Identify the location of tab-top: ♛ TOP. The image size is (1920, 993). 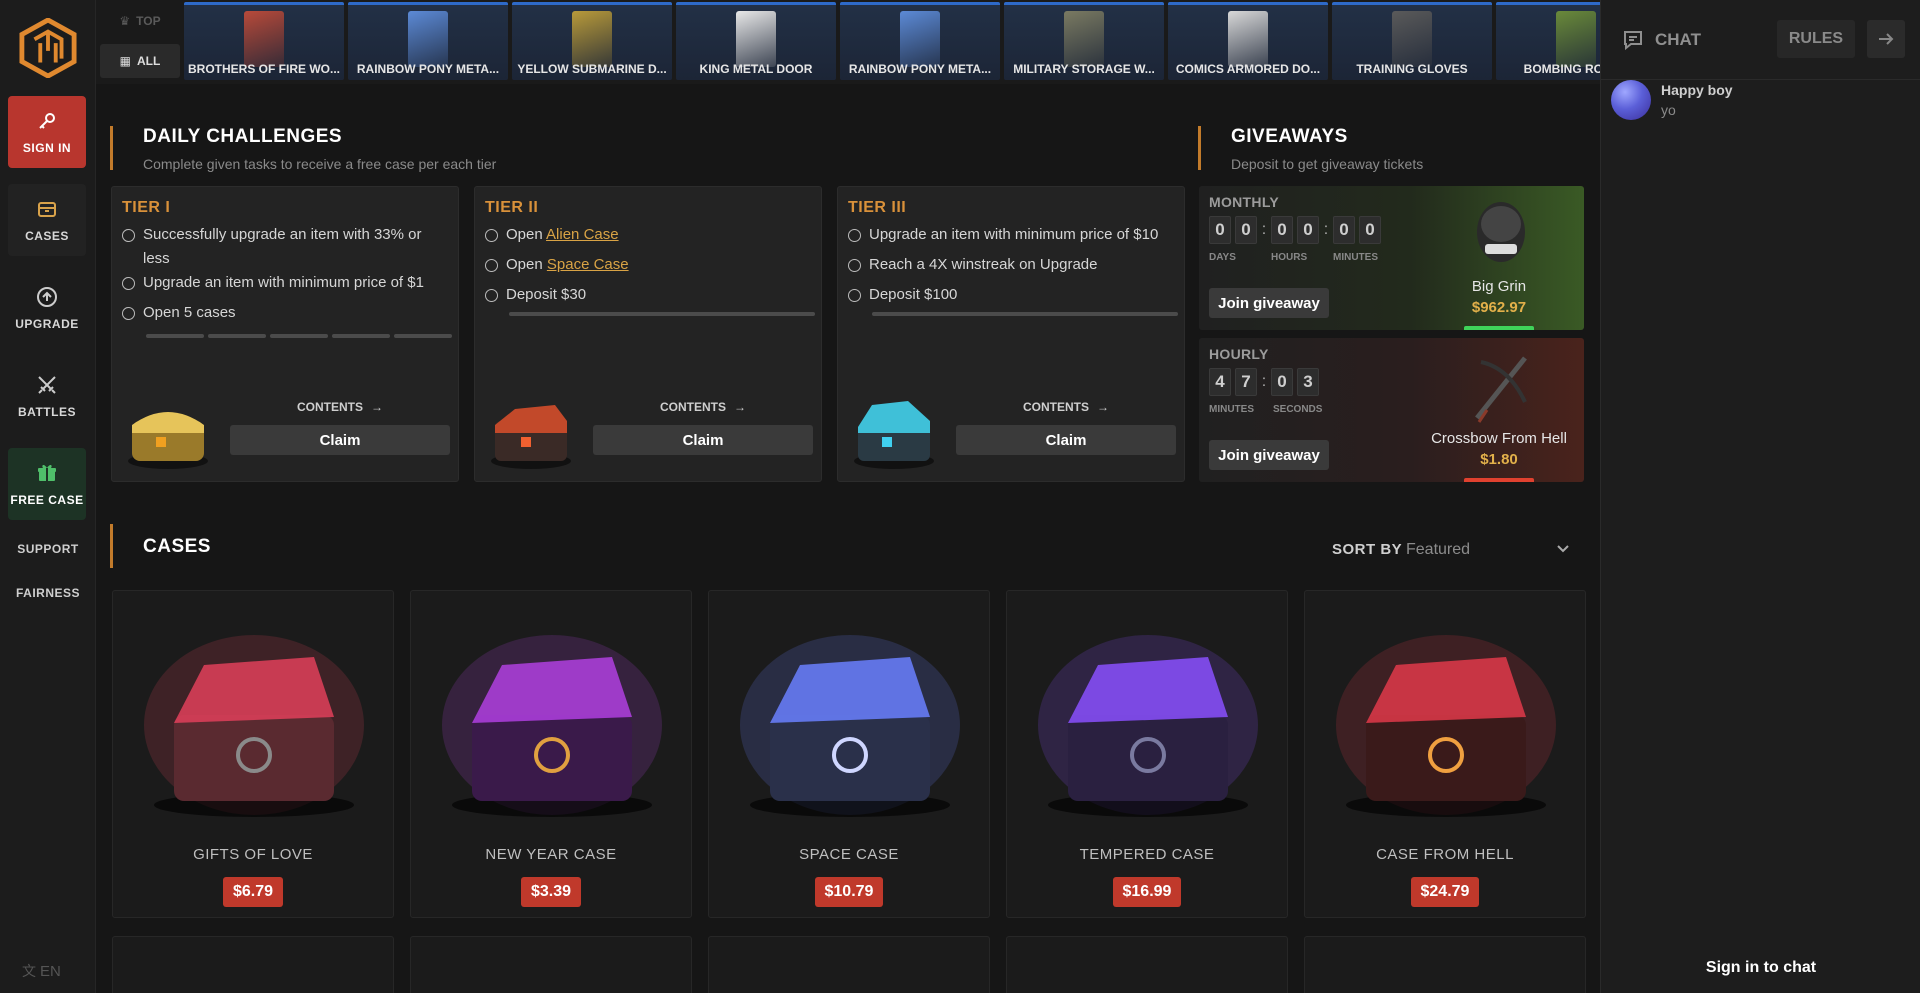
(140, 21).